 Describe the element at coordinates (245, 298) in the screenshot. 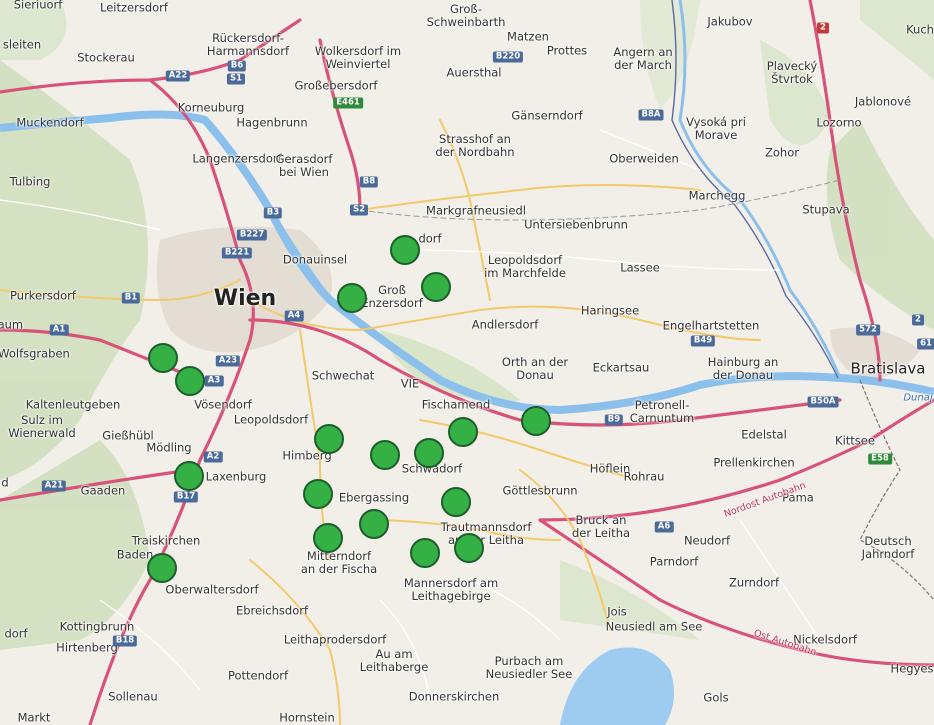

I see `place-label: Wien` at that location.